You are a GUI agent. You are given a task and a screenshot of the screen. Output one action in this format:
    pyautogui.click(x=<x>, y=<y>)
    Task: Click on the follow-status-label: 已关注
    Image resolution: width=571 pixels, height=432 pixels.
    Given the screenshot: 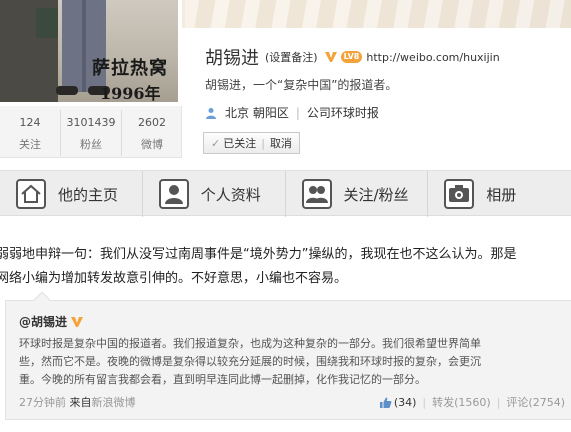 What is the action you would take?
    pyautogui.click(x=240, y=143)
    